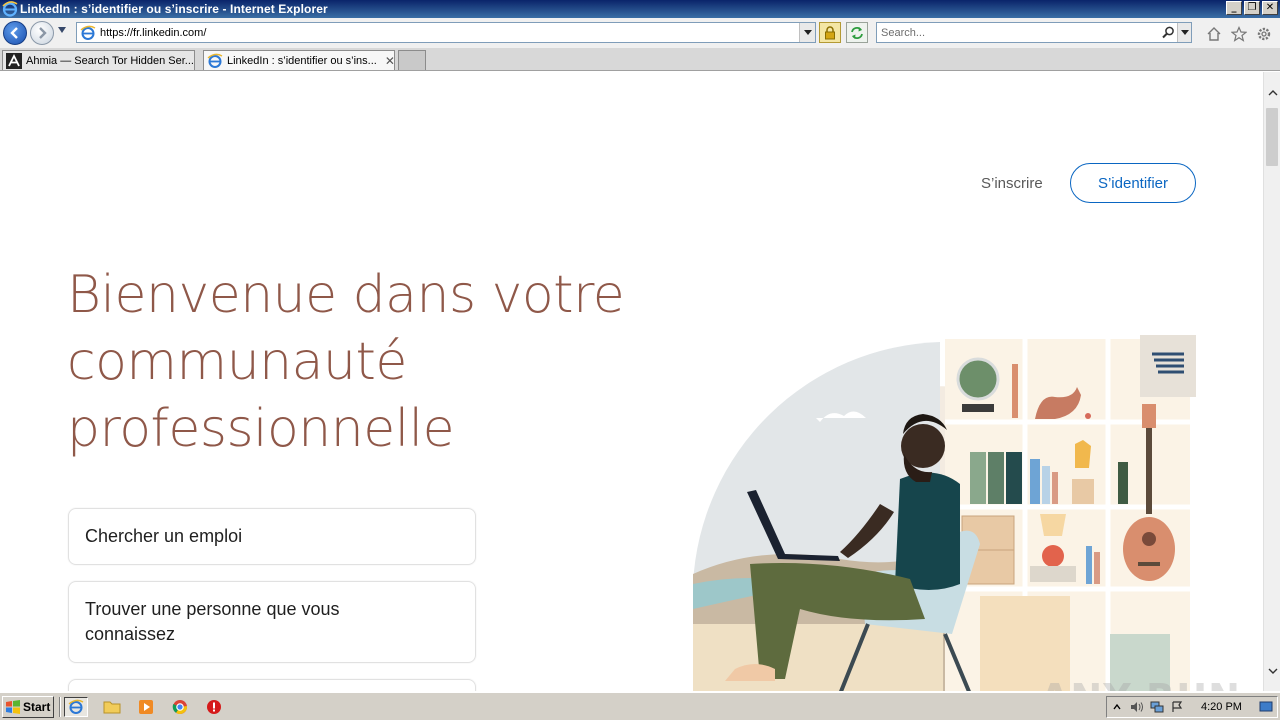 The image size is (1280, 720). I want to click on home-icon, so click(1214, 34).